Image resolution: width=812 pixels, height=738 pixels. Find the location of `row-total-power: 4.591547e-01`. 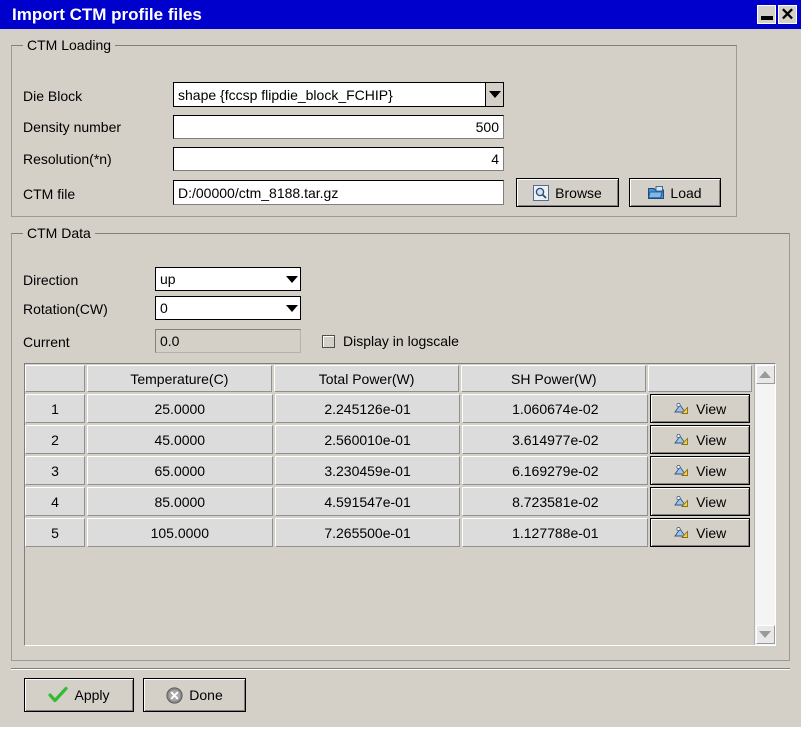

row-total-power: 4.591547e-01 is located at coordinates (367, 501).